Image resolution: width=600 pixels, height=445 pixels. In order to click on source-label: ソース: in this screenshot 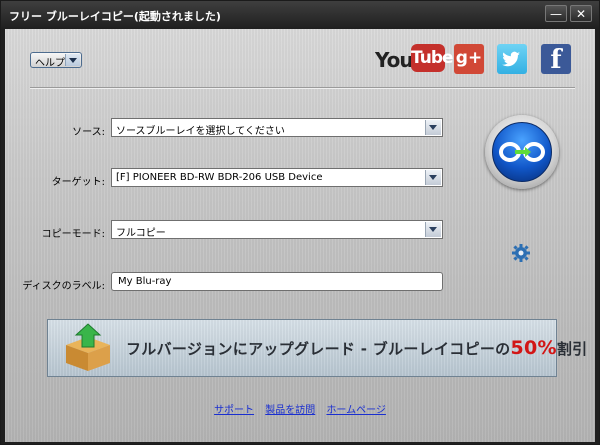, I will do `click(88, 132)`.